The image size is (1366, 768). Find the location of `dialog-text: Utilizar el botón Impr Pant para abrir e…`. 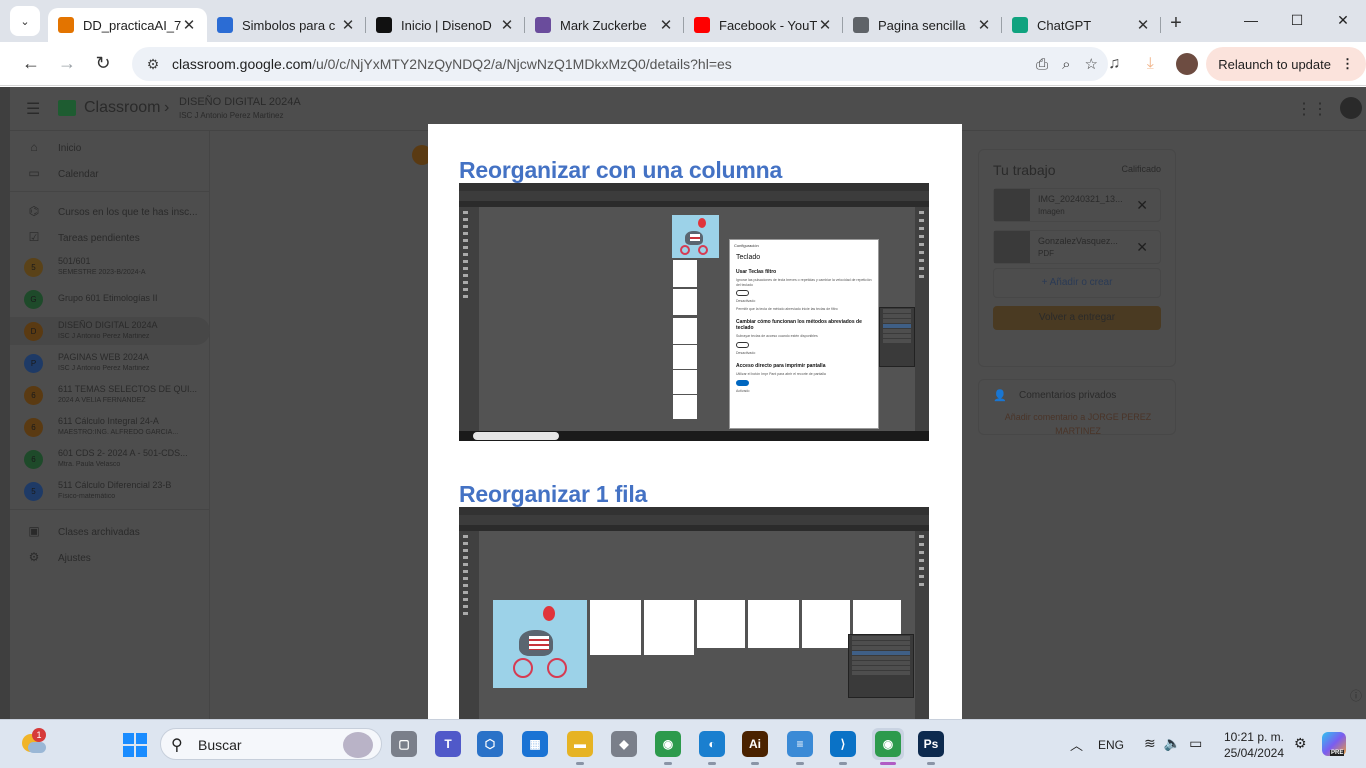

dialog-text: Utilizar el botón Impr Pant para abrir e… is located at coordinates (781, 374).